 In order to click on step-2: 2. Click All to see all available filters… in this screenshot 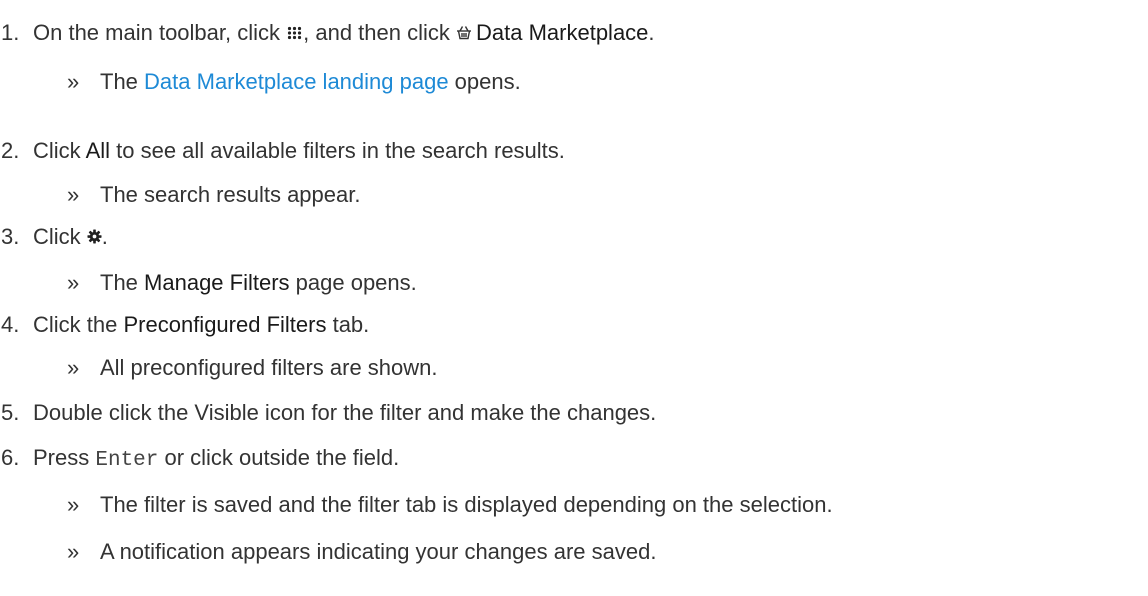, I will do `click(282, 151)`.